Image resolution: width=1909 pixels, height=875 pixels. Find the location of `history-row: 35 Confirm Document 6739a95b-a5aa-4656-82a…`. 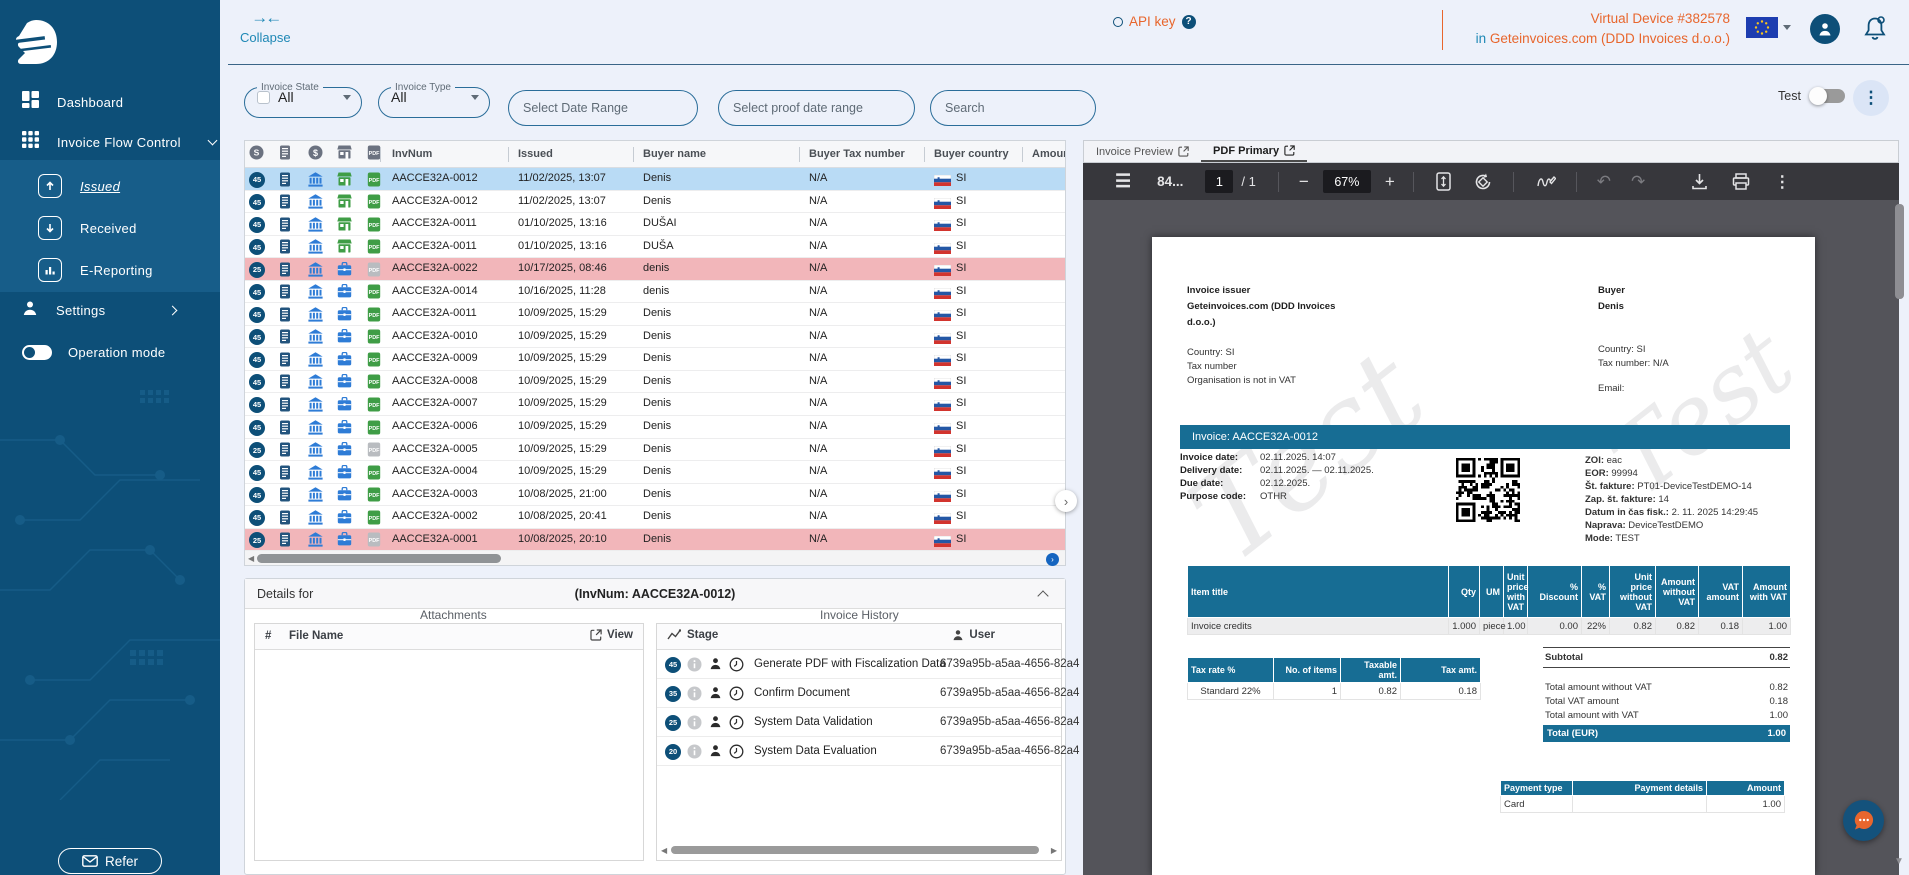

history-row: 35 Confirm Document 6739a95b-a5aa-4656-82a… is located at coordinates (868, 693).